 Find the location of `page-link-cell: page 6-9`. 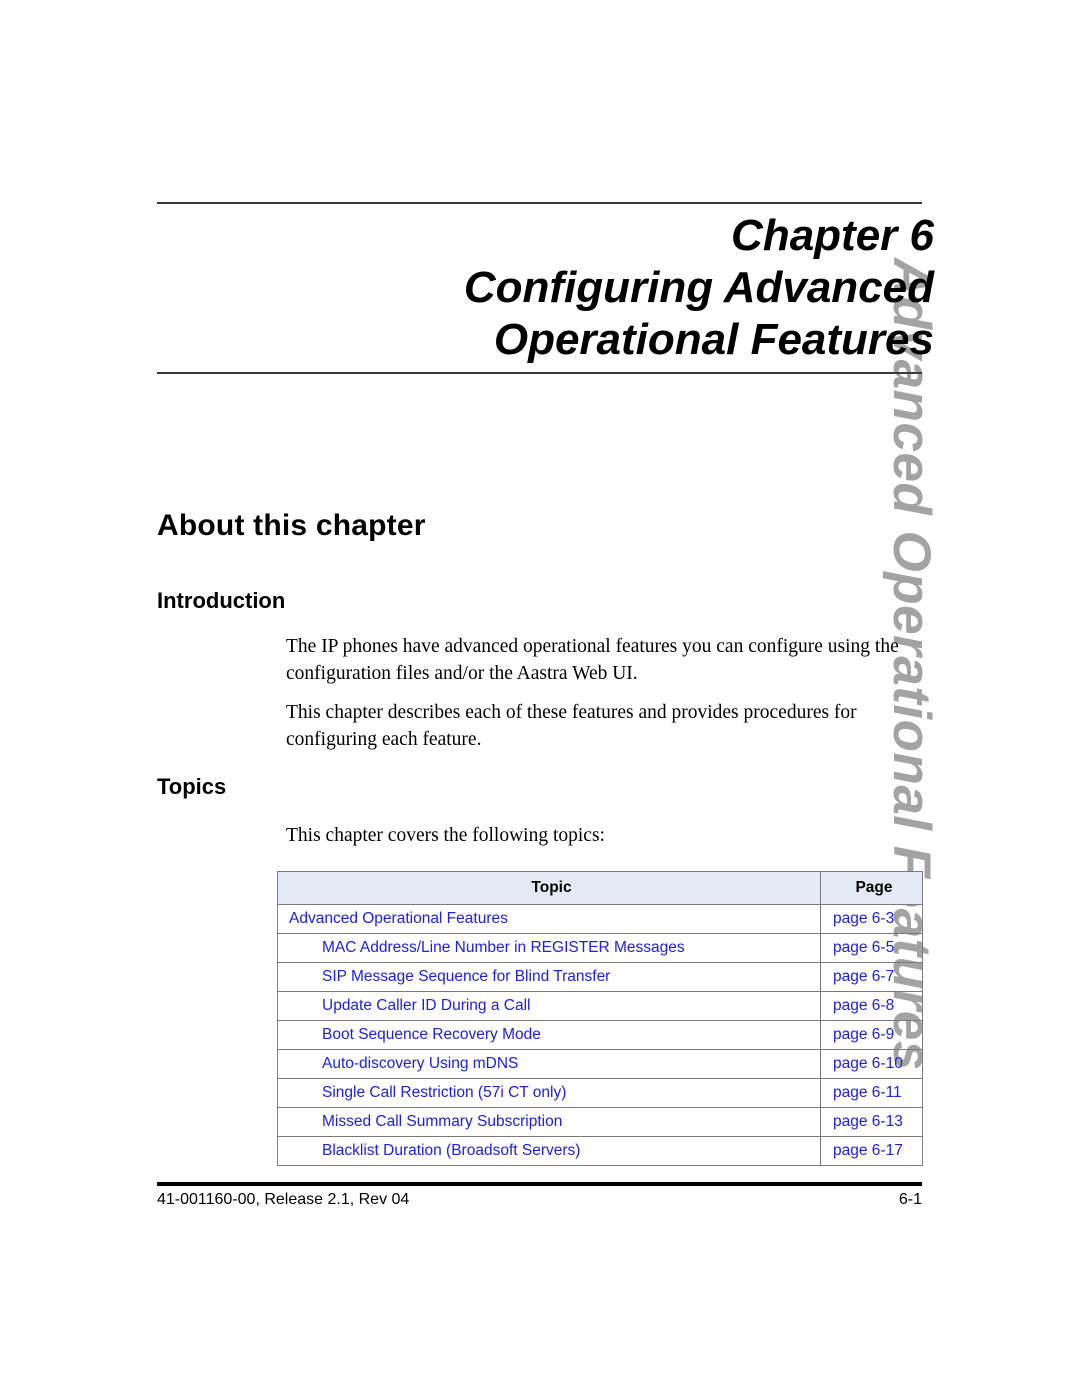

page-link-cell: page 6-9 is located at coordinates (871, 1035).